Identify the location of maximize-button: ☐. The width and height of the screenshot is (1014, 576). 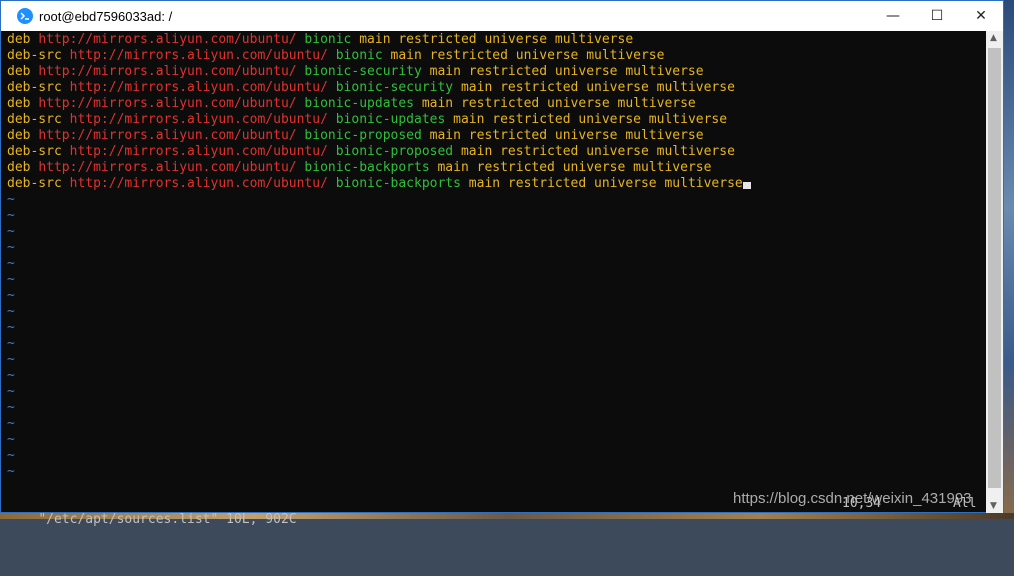
(937, 16).